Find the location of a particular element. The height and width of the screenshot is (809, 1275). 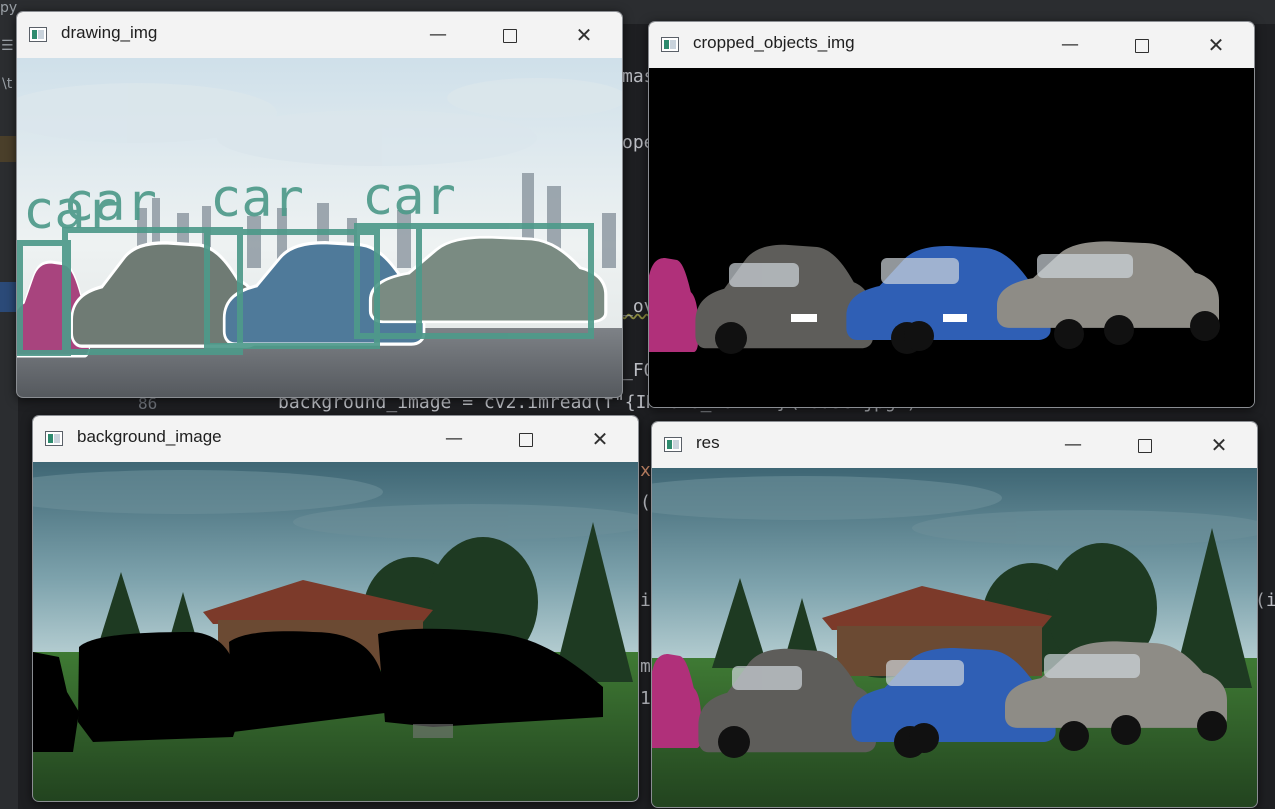

window-titlebar: cropped_objects_img — ✕ is located at coordinates (951, 45).